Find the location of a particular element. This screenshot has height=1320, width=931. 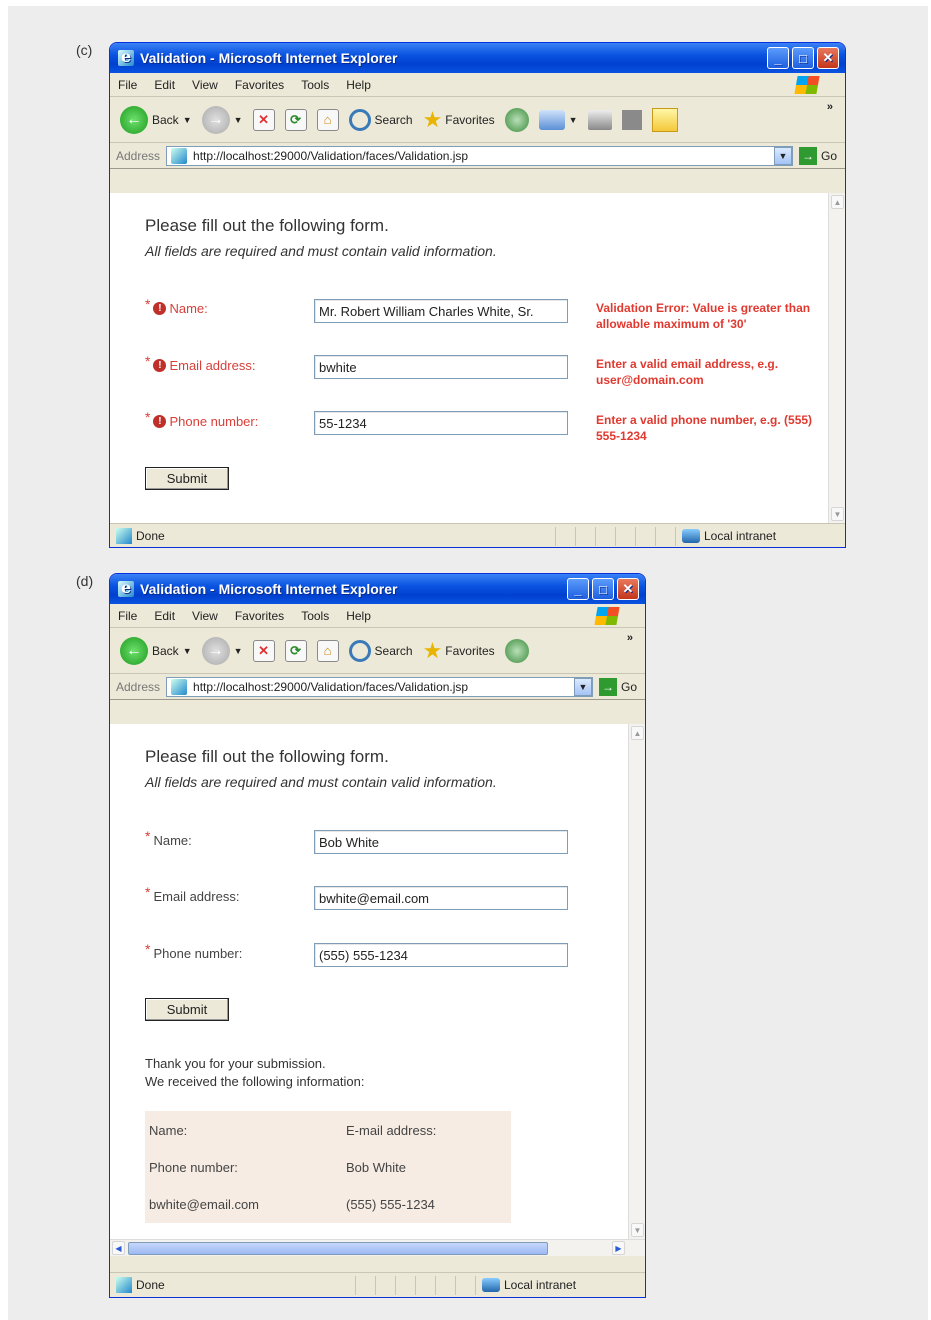

security-zone: Local intranet is located at coordinates (760, 536).